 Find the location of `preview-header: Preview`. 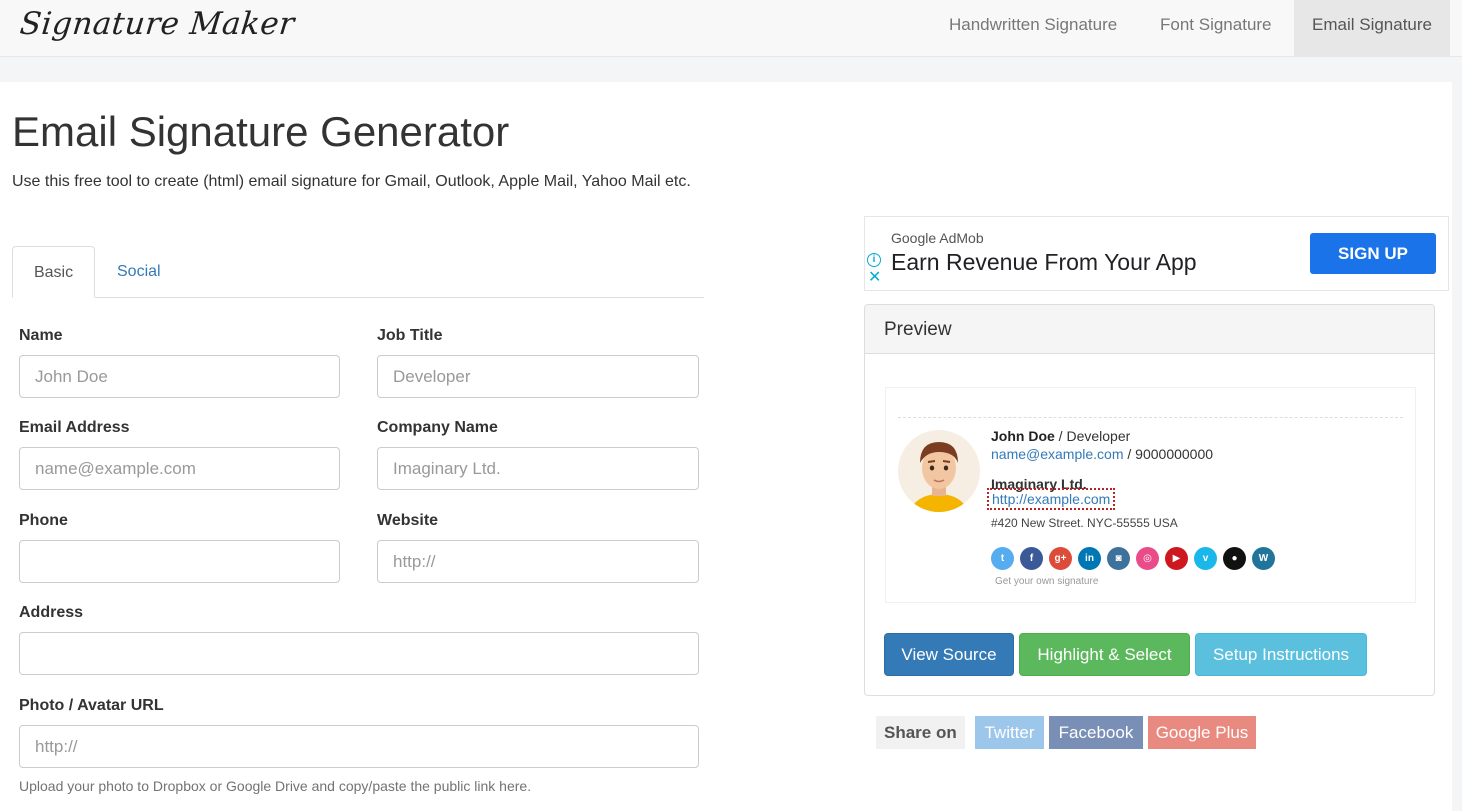

preview-header: Preview is located at coordinates (1149, 329).